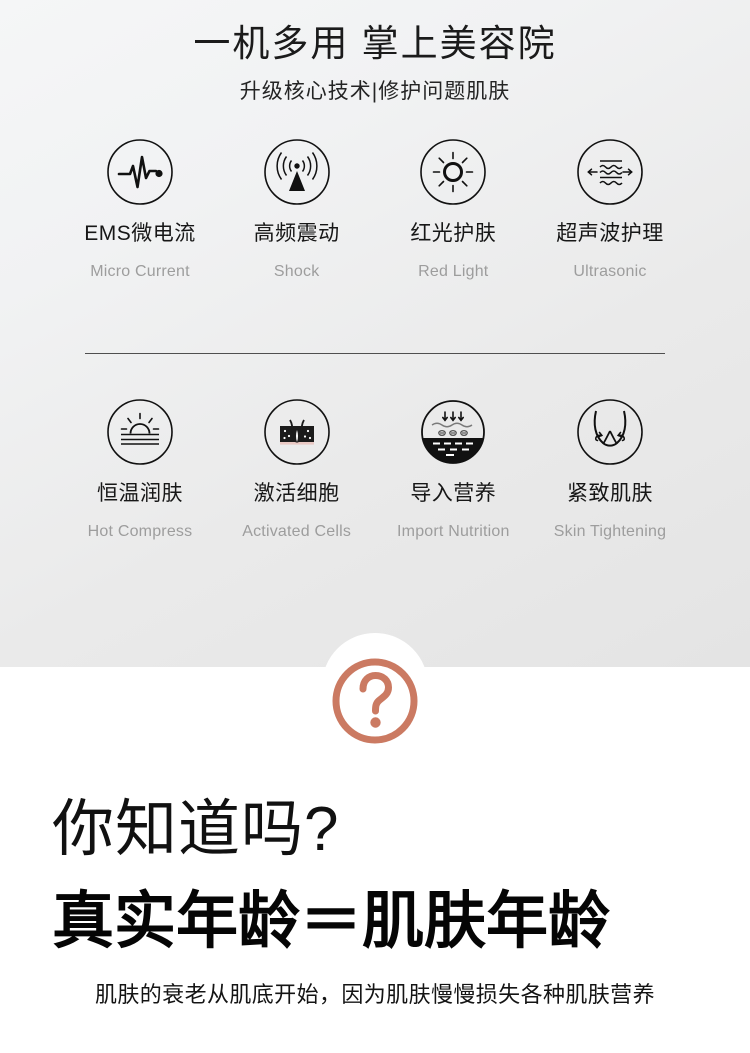  I want to click on nutrition-absorb-icon, so click(453, 432).